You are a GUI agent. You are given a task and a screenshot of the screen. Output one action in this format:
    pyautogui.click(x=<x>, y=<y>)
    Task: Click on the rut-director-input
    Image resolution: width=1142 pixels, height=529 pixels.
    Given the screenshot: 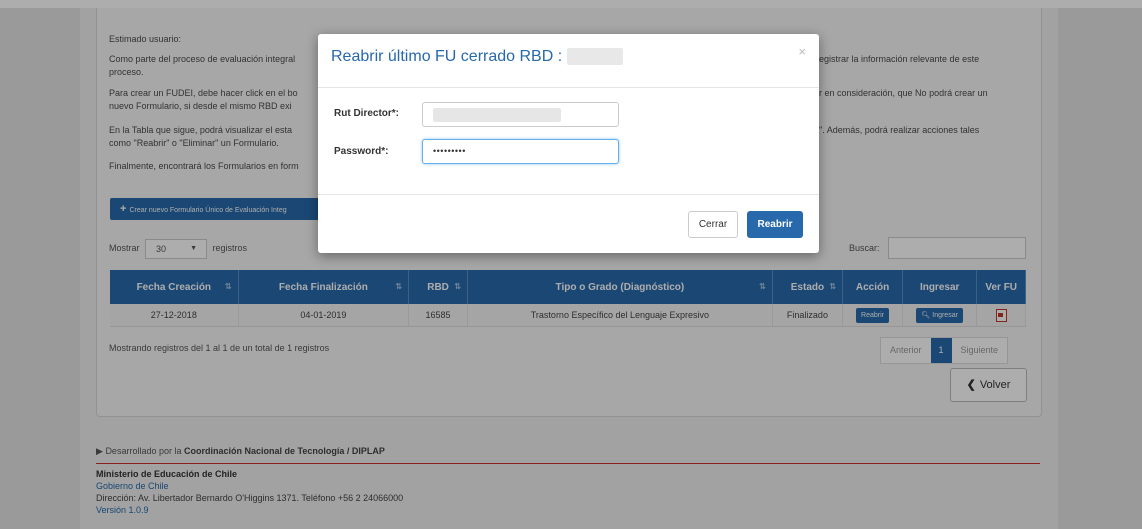 What is the action you would take?
    pyautogui.click(x=520, y=114)
    